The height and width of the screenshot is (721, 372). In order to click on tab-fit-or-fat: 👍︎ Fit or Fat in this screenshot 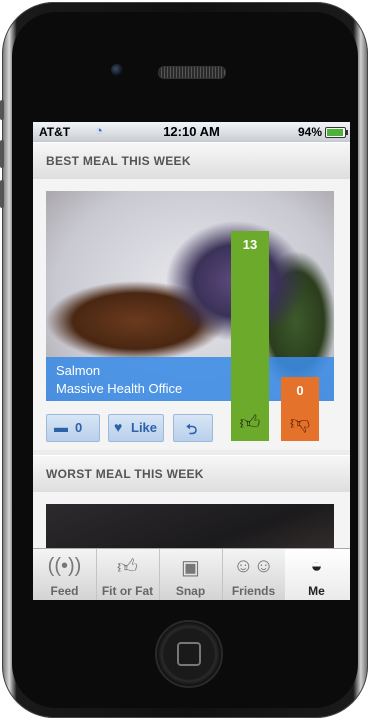, I will do `click(128, 574)`.